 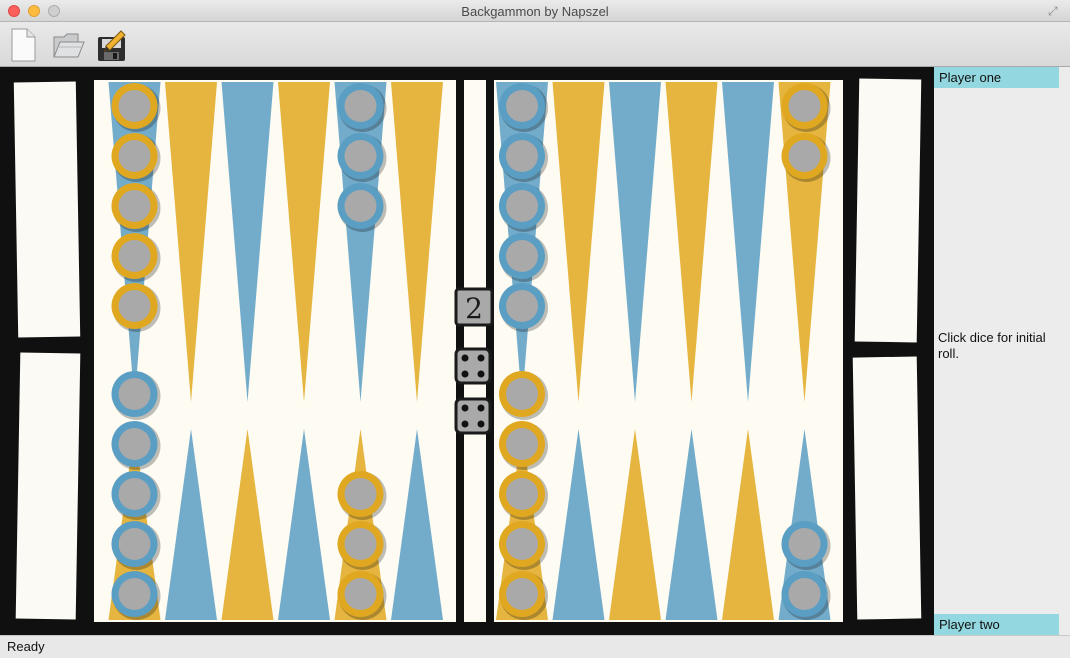 What do you see at coordinates (992, 345) in the screenshot?
I see `game-message: Click dice for initial roll.` at bounding box center [992, 345].